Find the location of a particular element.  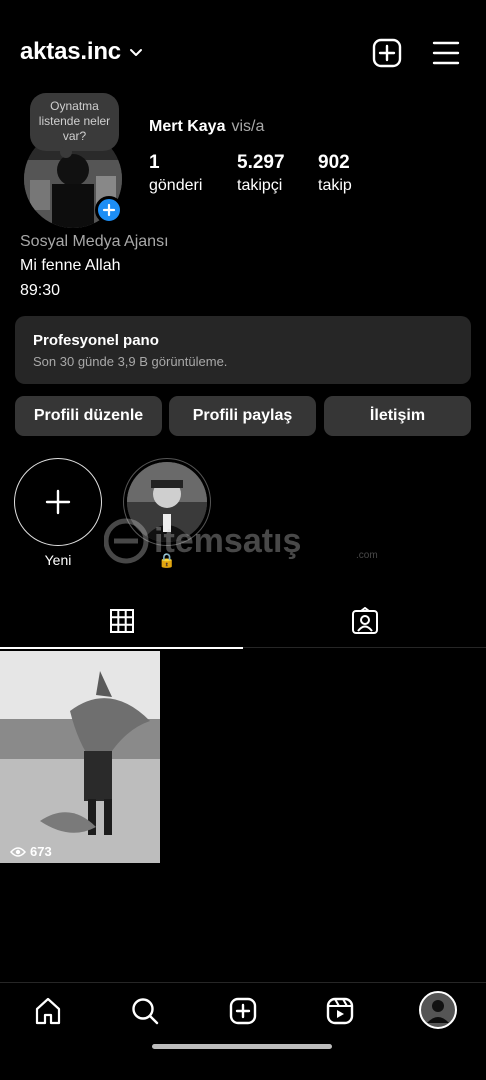

display-name: Mert Kaya is located at coordinates (187, 126).